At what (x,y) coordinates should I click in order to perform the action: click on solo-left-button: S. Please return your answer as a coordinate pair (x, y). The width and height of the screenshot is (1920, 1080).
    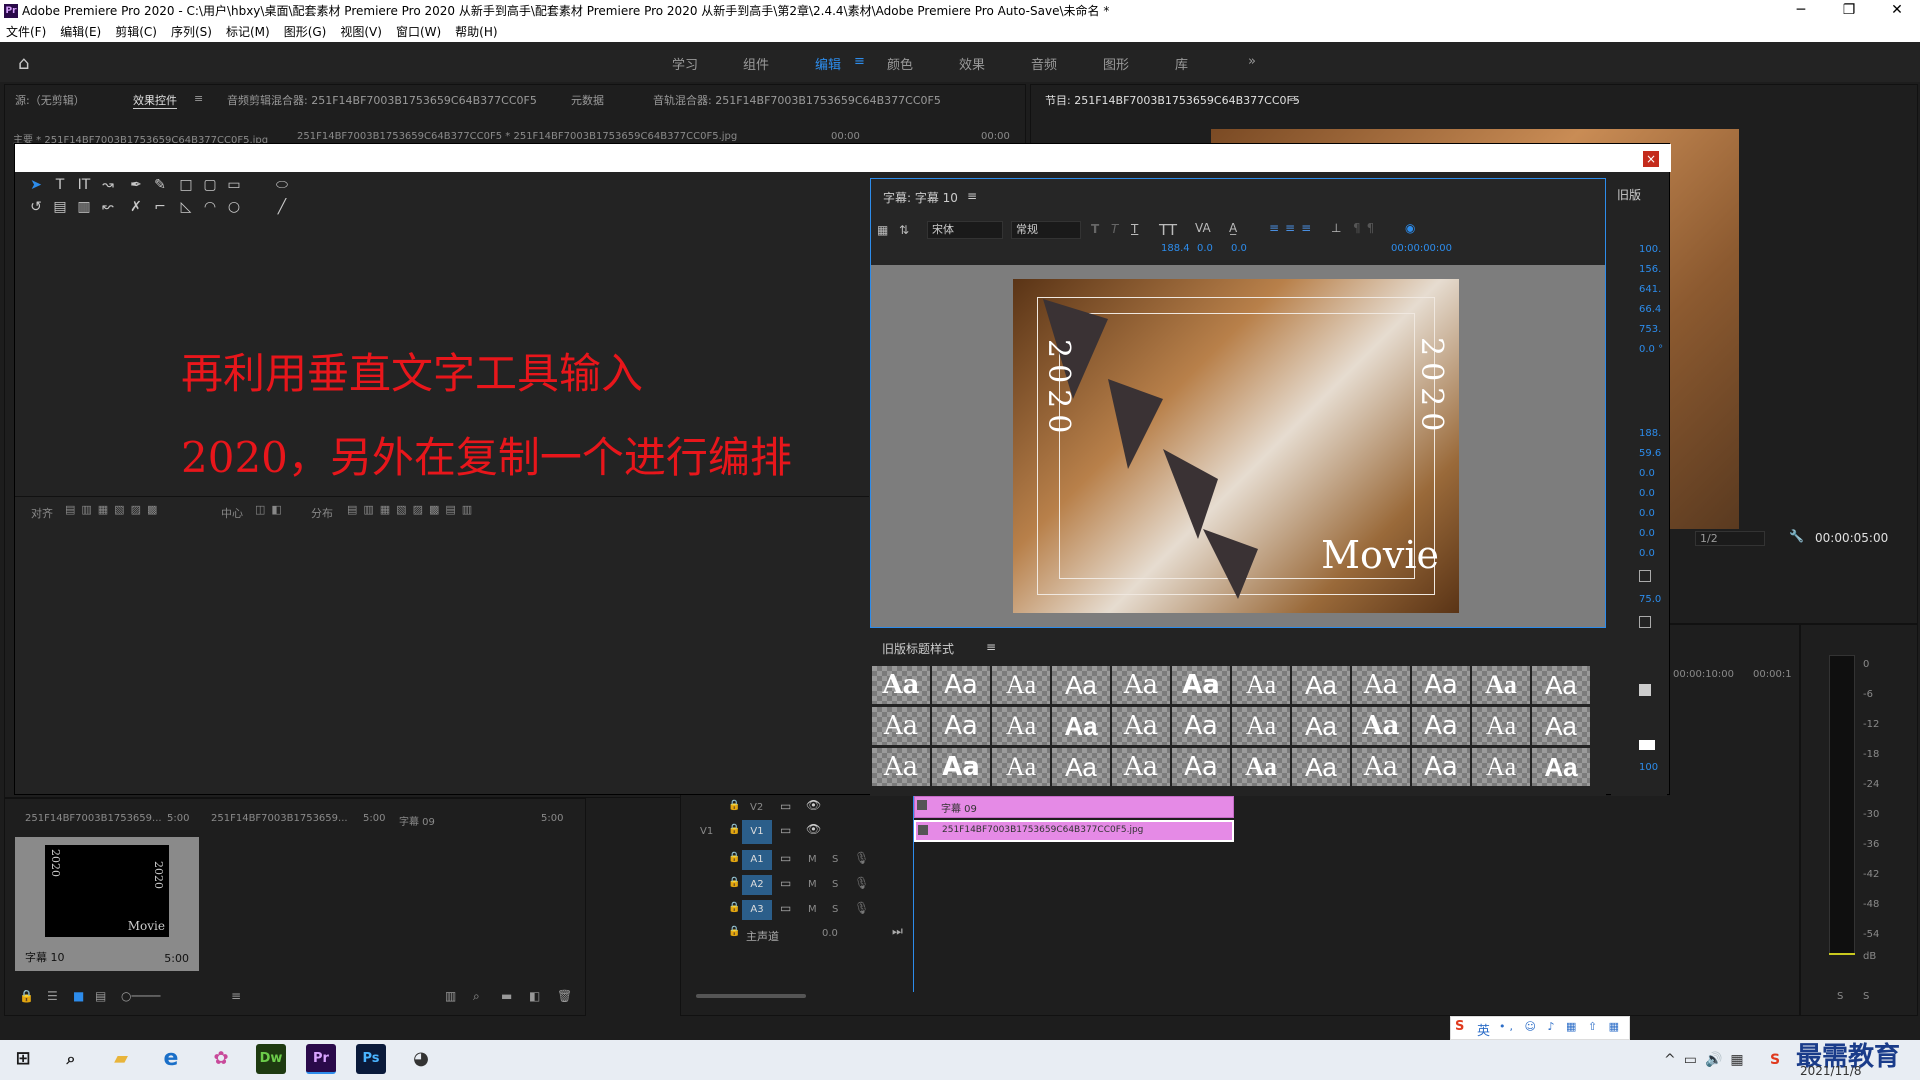
    Looking at the image, I should click on (1840, 996).